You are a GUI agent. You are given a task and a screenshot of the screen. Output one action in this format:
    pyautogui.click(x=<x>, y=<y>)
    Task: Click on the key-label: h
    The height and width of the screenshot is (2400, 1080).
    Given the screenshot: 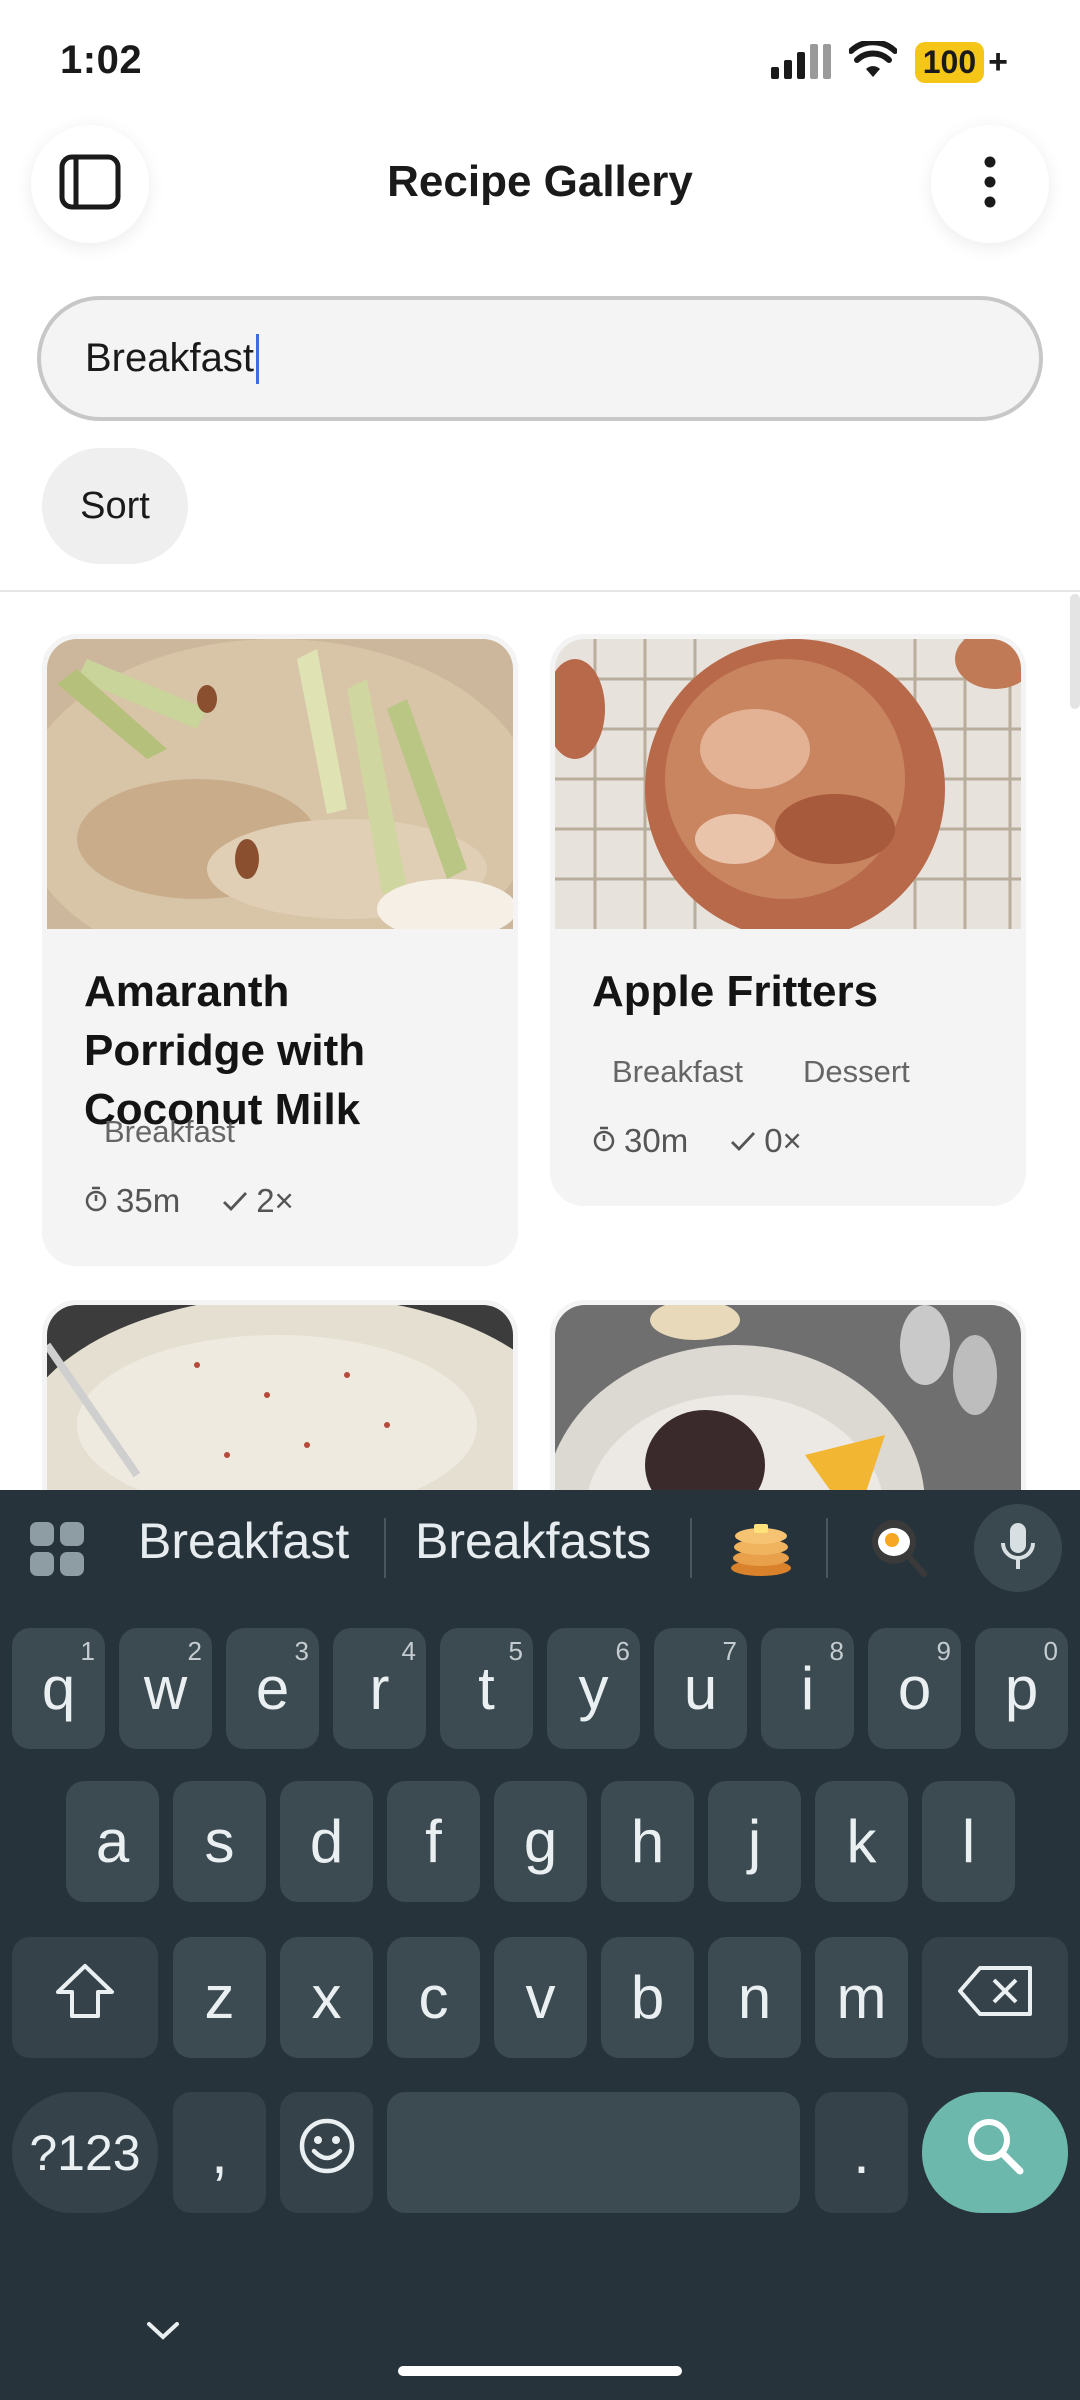 What is the action you would take?
    pyautogui.click(x=647, y=1841)
    